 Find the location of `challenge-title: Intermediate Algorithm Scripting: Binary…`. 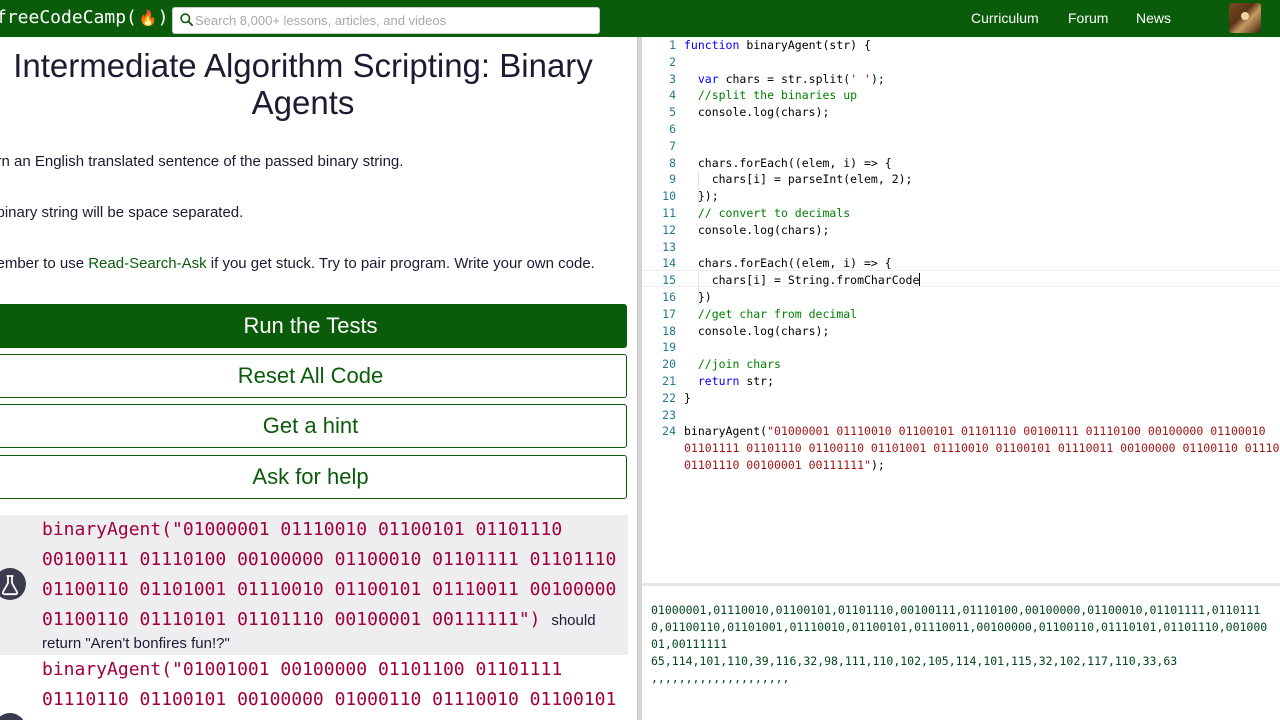

challenge-title: Intermediate Algorithm Scripting: Binary… is located at coordinates (303, 84).